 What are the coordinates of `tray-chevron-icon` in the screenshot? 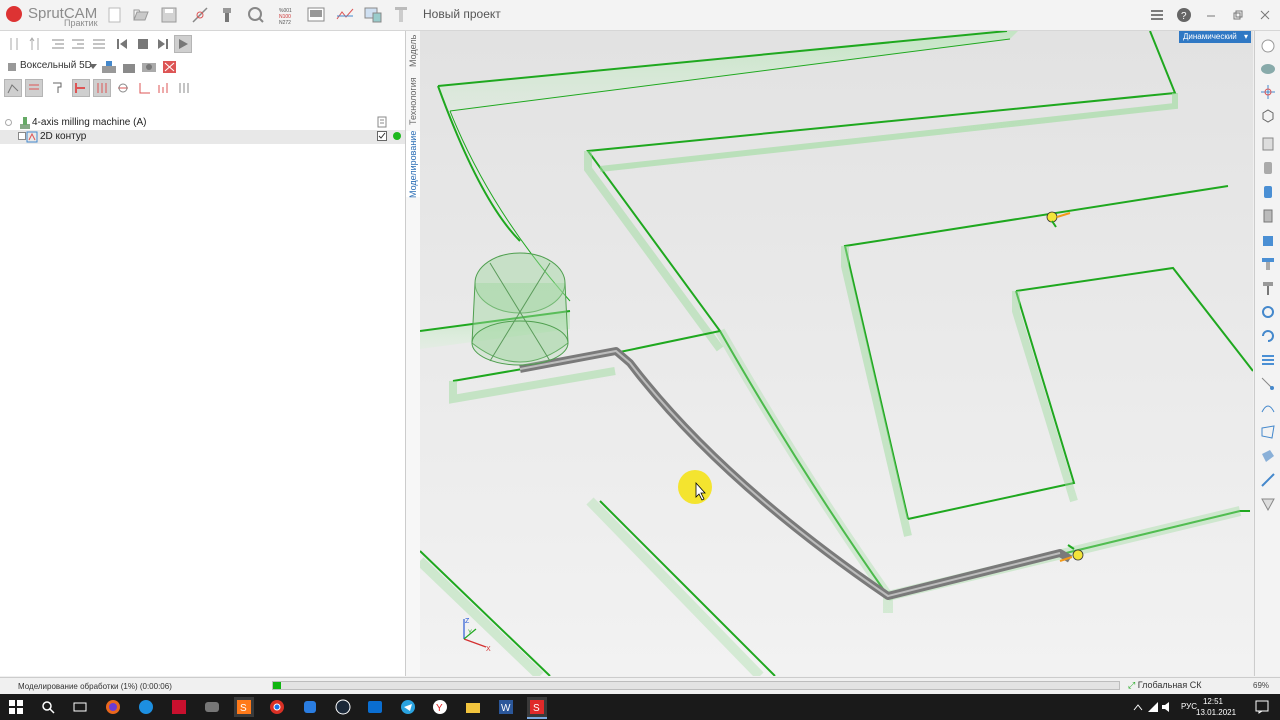 It's located at (1138, 707).